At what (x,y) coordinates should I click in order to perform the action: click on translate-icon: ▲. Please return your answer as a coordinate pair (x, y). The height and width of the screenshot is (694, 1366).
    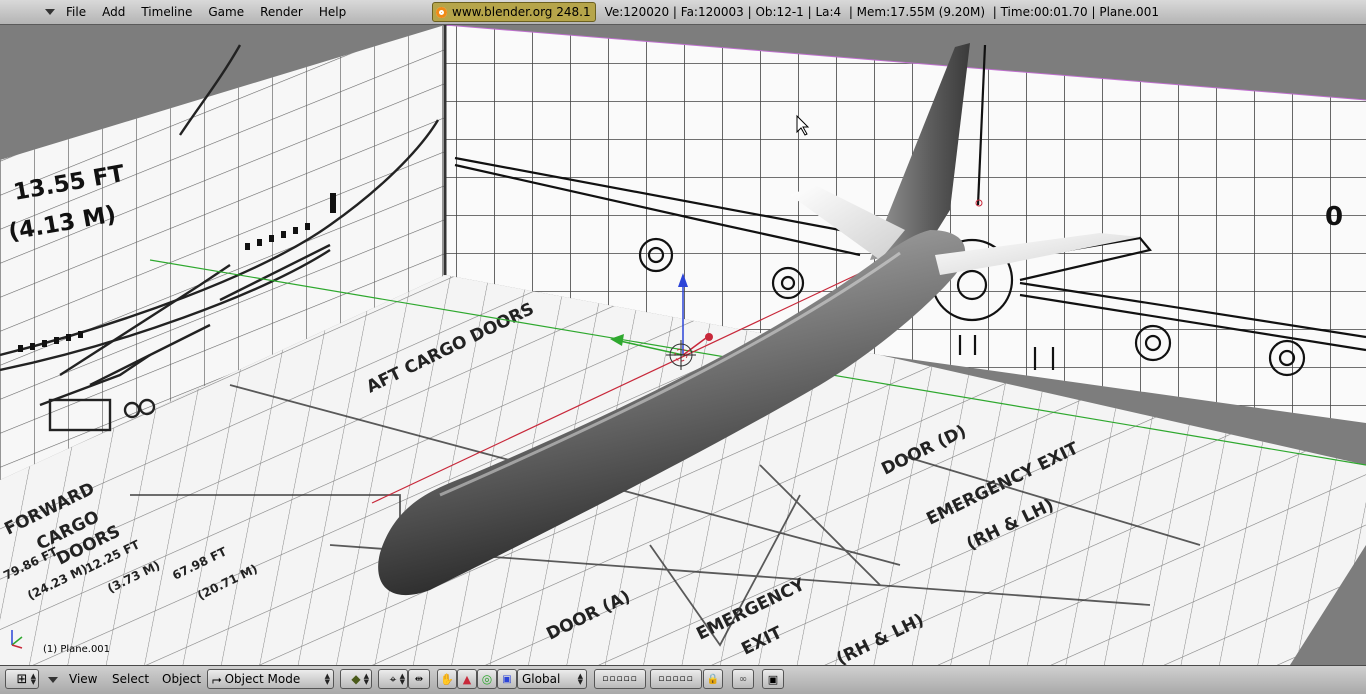
    Looking at the image, I should click on (467, 679).